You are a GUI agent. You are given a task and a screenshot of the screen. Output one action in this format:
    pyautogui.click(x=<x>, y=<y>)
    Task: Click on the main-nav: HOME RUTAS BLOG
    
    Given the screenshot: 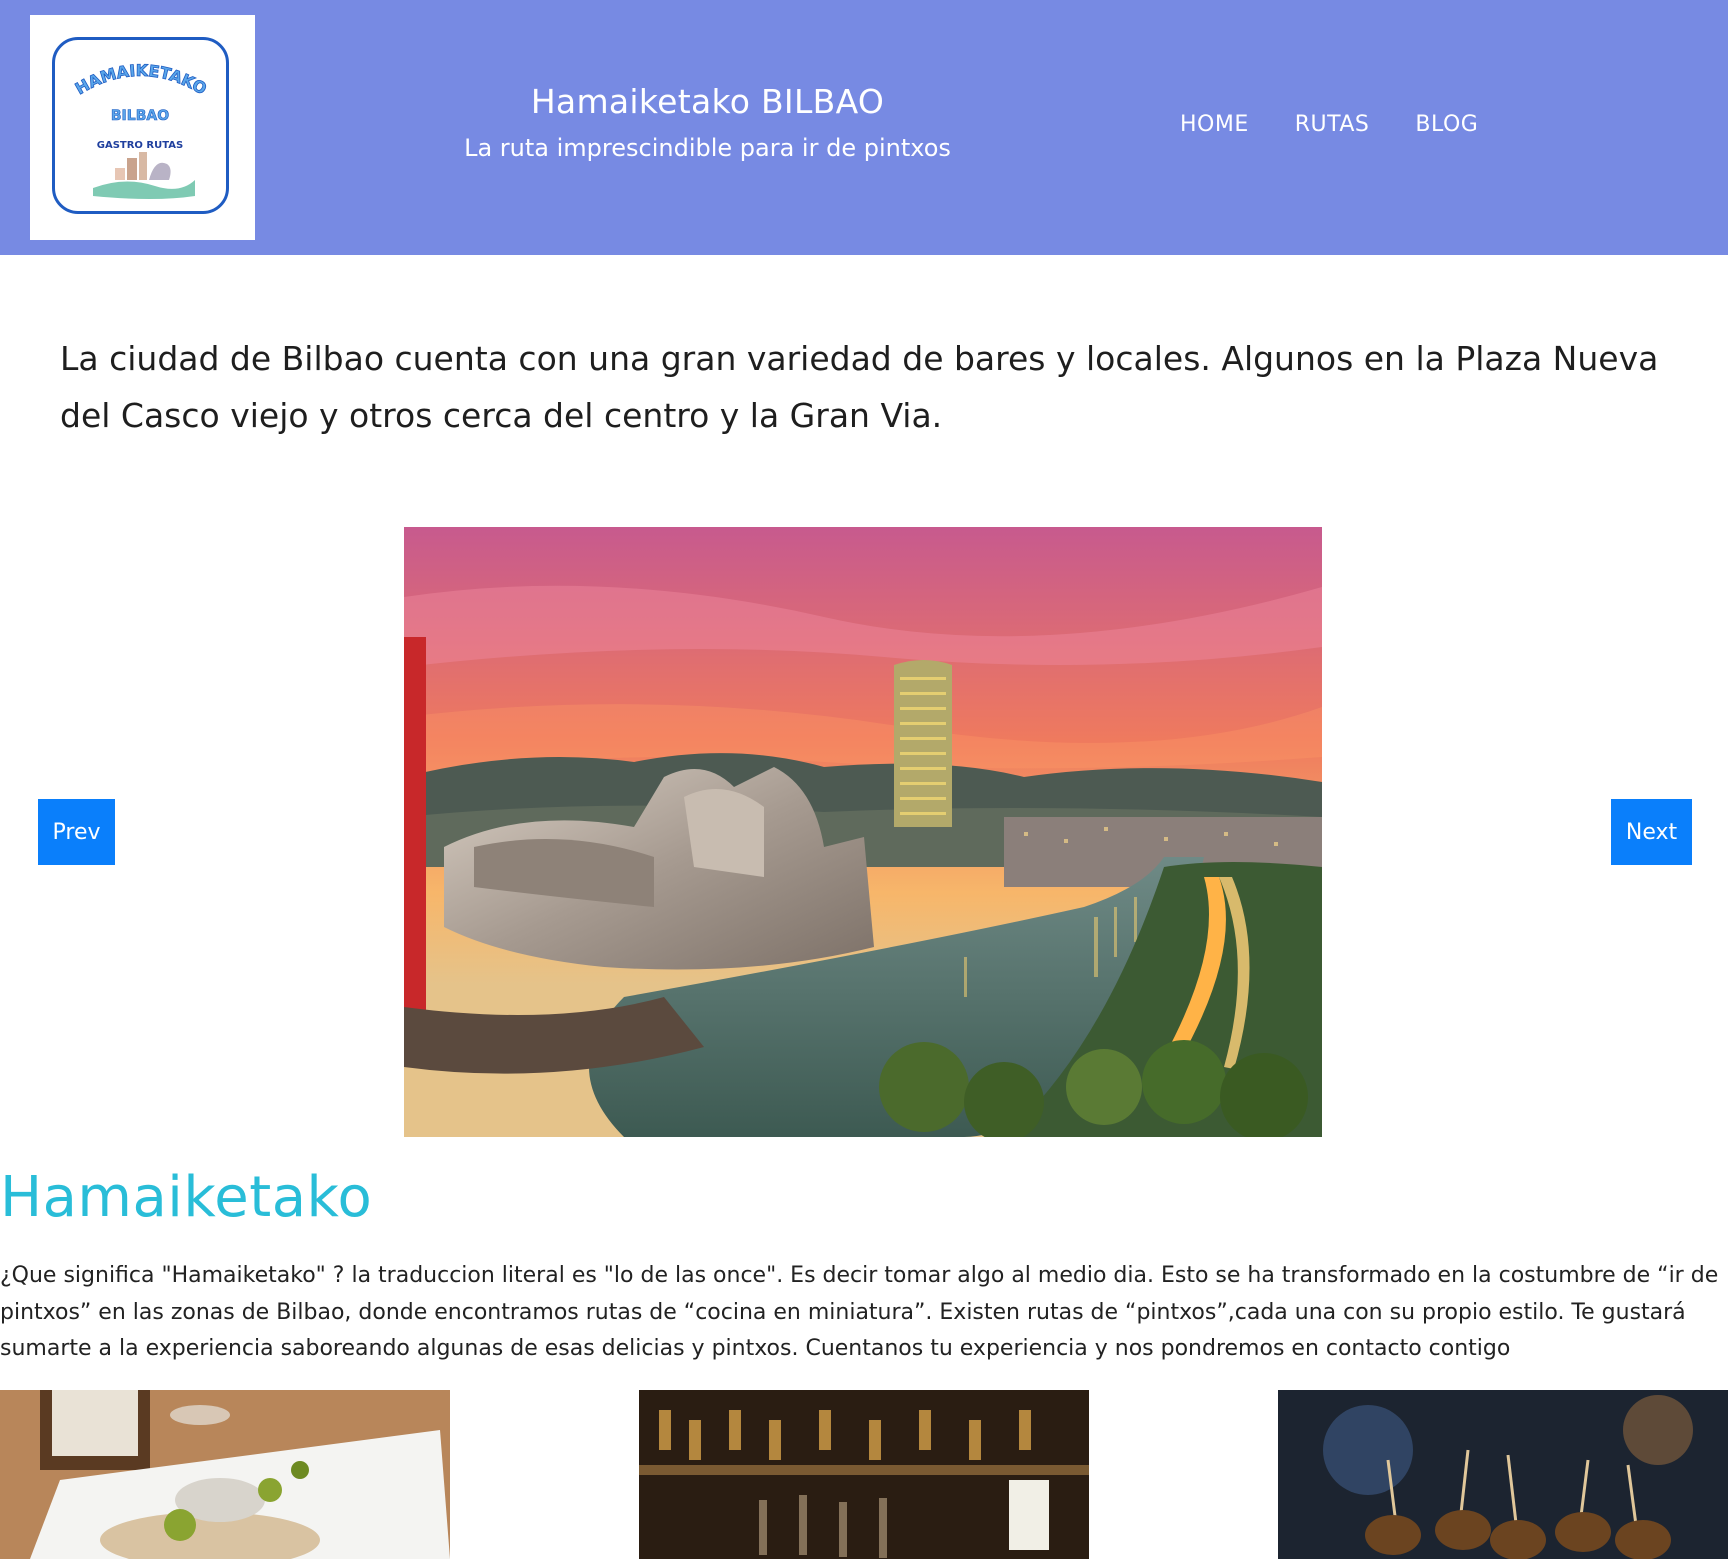 What is the action you would take?
    pyautogui.click(x=1329, y=124)
    